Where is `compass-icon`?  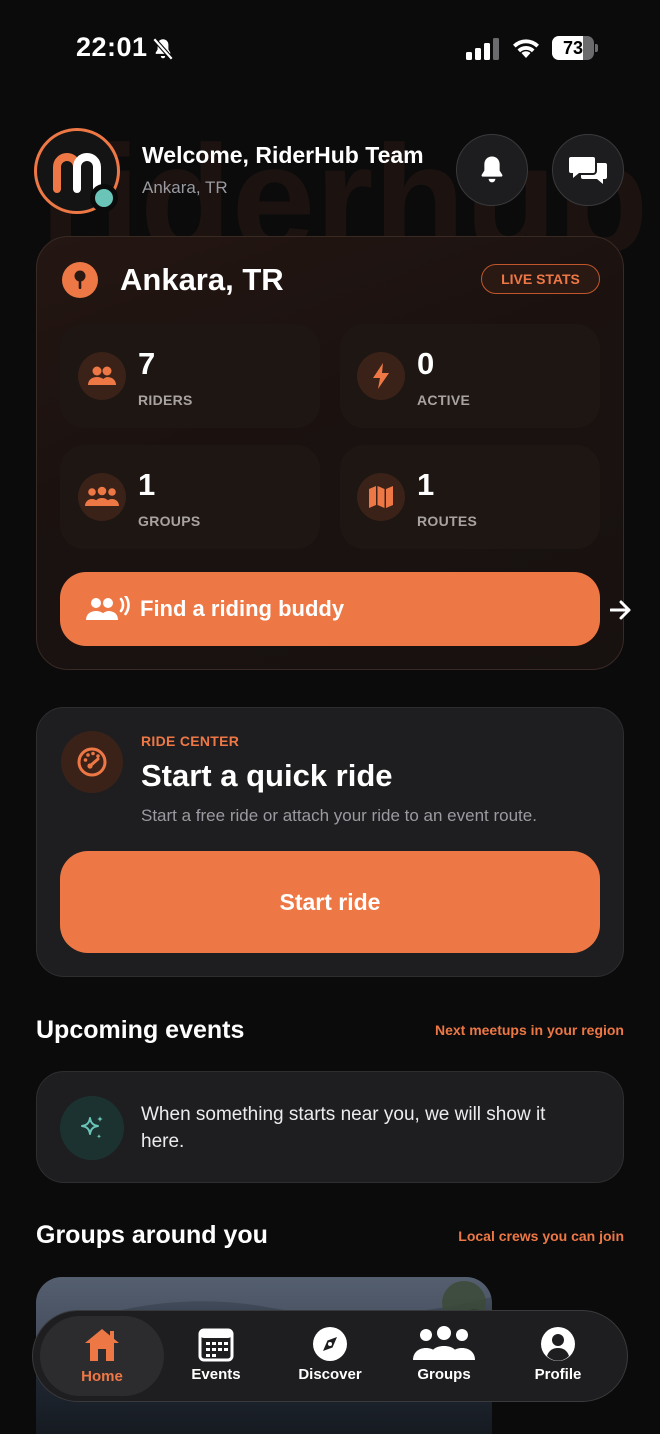
compass-icon is located at coordinates (330, 1344).